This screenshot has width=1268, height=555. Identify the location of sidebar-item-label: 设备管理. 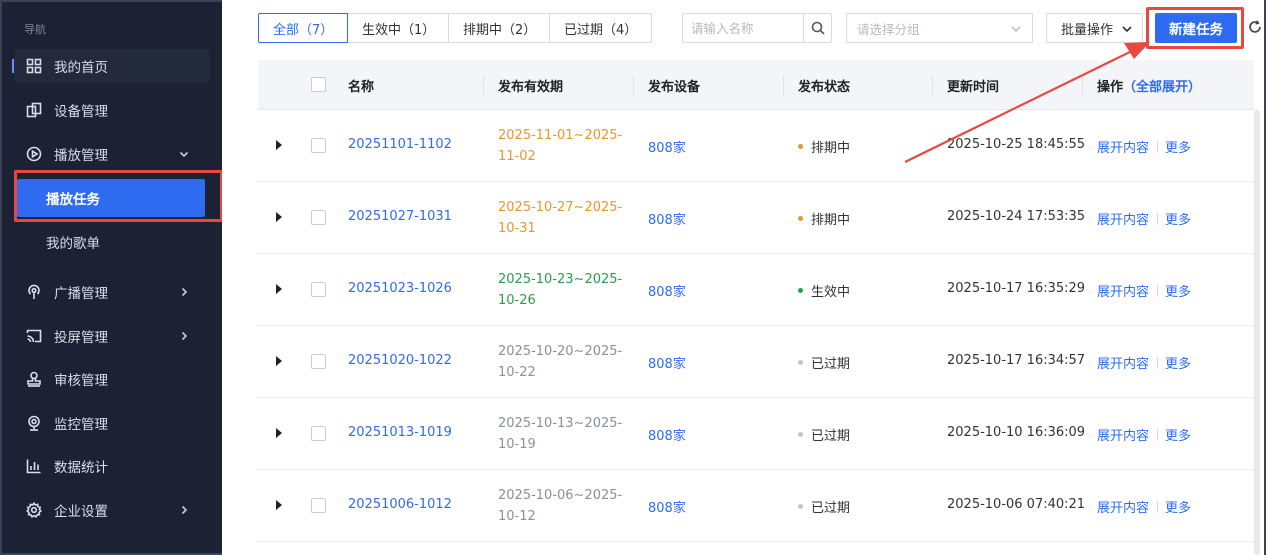
(81, 112).